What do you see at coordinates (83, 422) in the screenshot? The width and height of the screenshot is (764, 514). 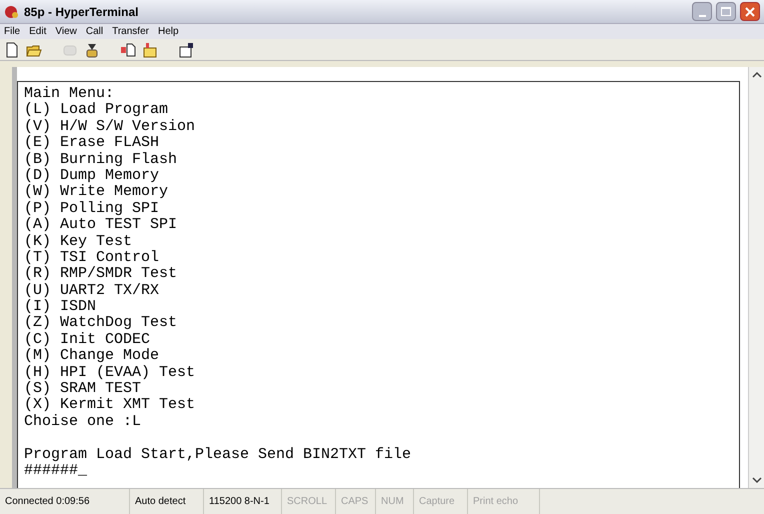 I see `terminal-line: Choise one :L` at bounding box center [83, 422].